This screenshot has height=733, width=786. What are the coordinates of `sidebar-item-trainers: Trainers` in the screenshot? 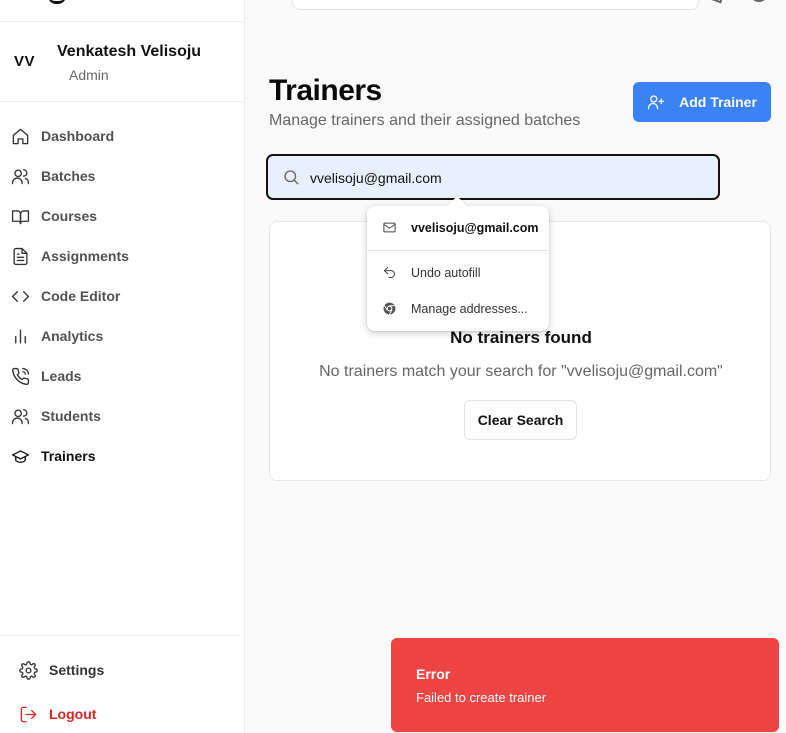 It's located at (122, 456).